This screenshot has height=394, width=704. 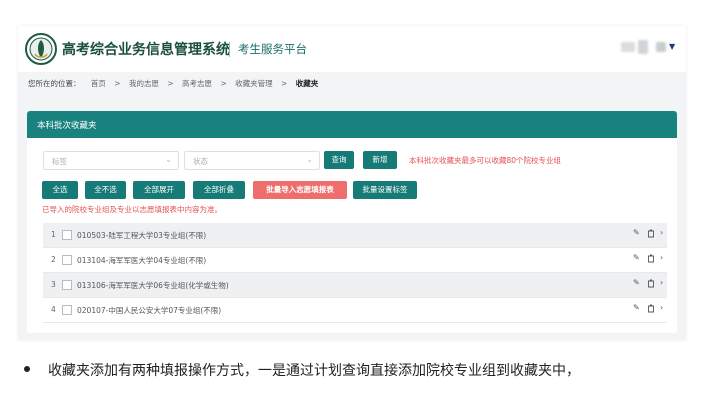 I want to click on row-label: 013104-海军军医大学04专业组(不限), so click(x=142, y=260).